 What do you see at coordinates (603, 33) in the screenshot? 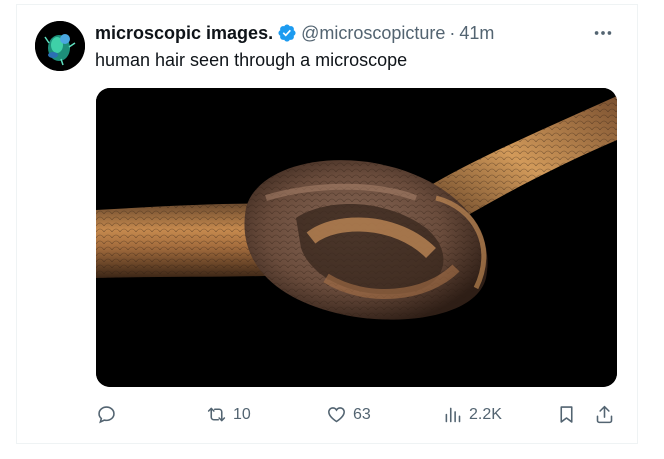
I see `more-options-icon` at bounding box center [603, 33].